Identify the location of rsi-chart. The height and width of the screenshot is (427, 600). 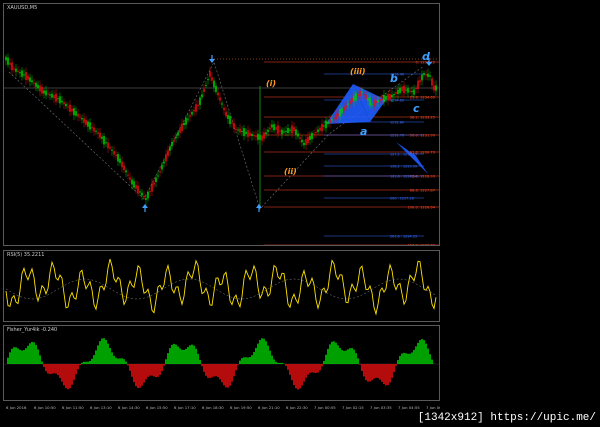
(221, 286).